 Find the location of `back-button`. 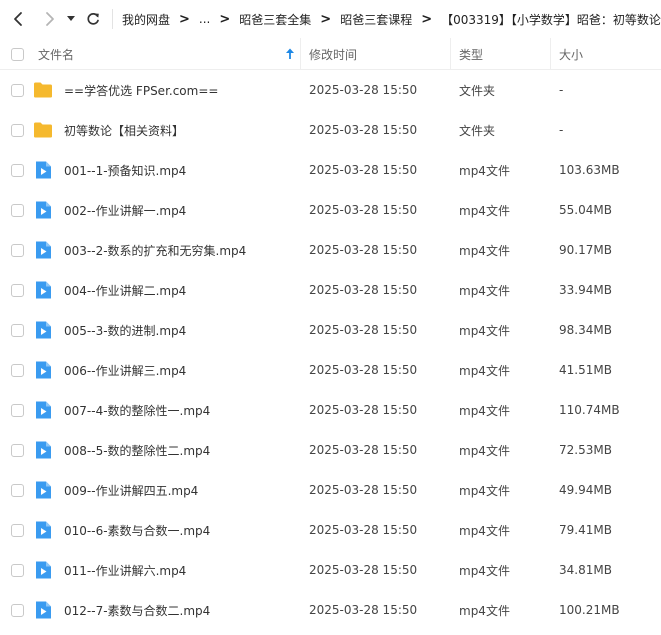

back-button is located at coordinates (18, 19).